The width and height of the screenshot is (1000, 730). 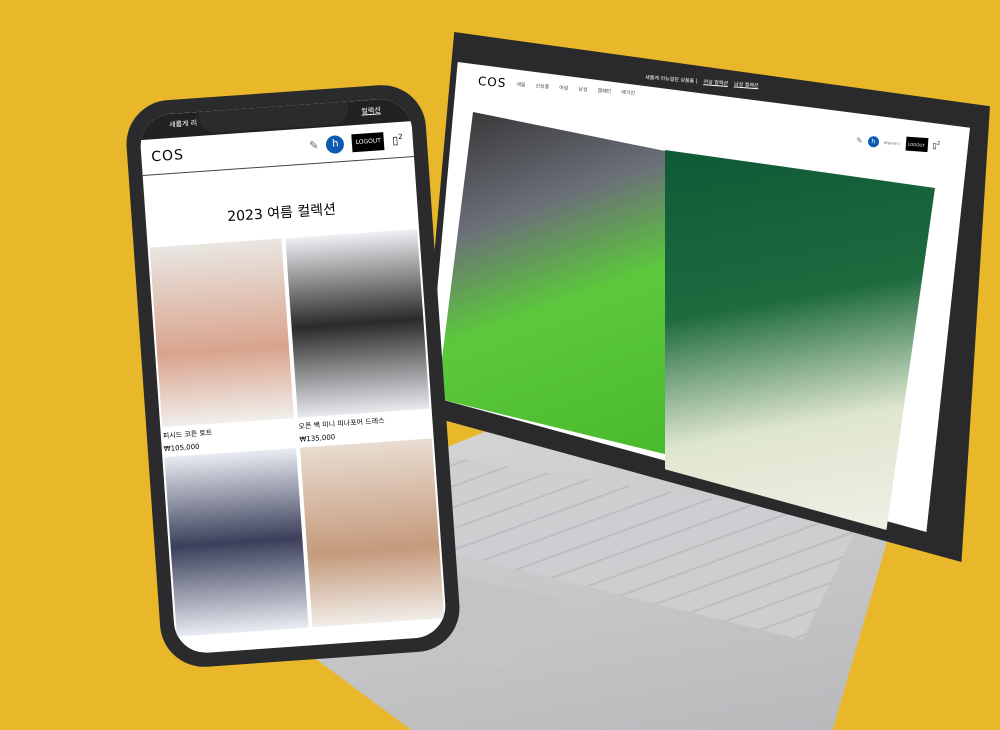 What do you see at coordinates (371, 111) in the screenshot?
I see `banner-link: 컬렉션` at bounding box center [371, 111].